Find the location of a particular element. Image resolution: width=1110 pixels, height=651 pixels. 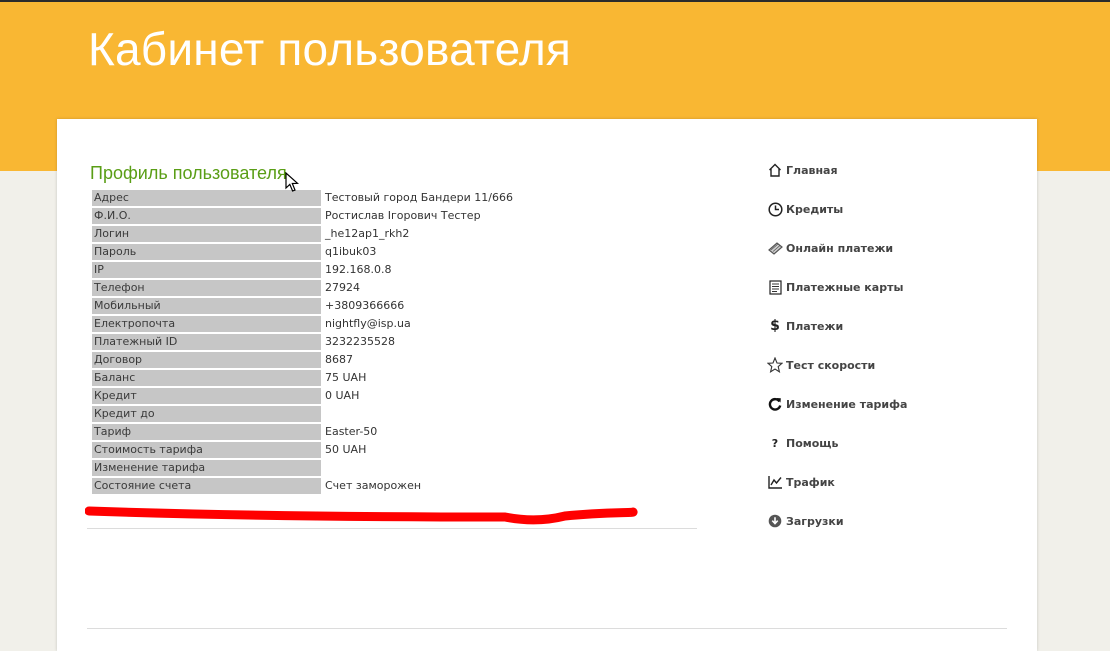

menu-item-online-payments: Онлайн платежи is located at coordinates (837, 248).